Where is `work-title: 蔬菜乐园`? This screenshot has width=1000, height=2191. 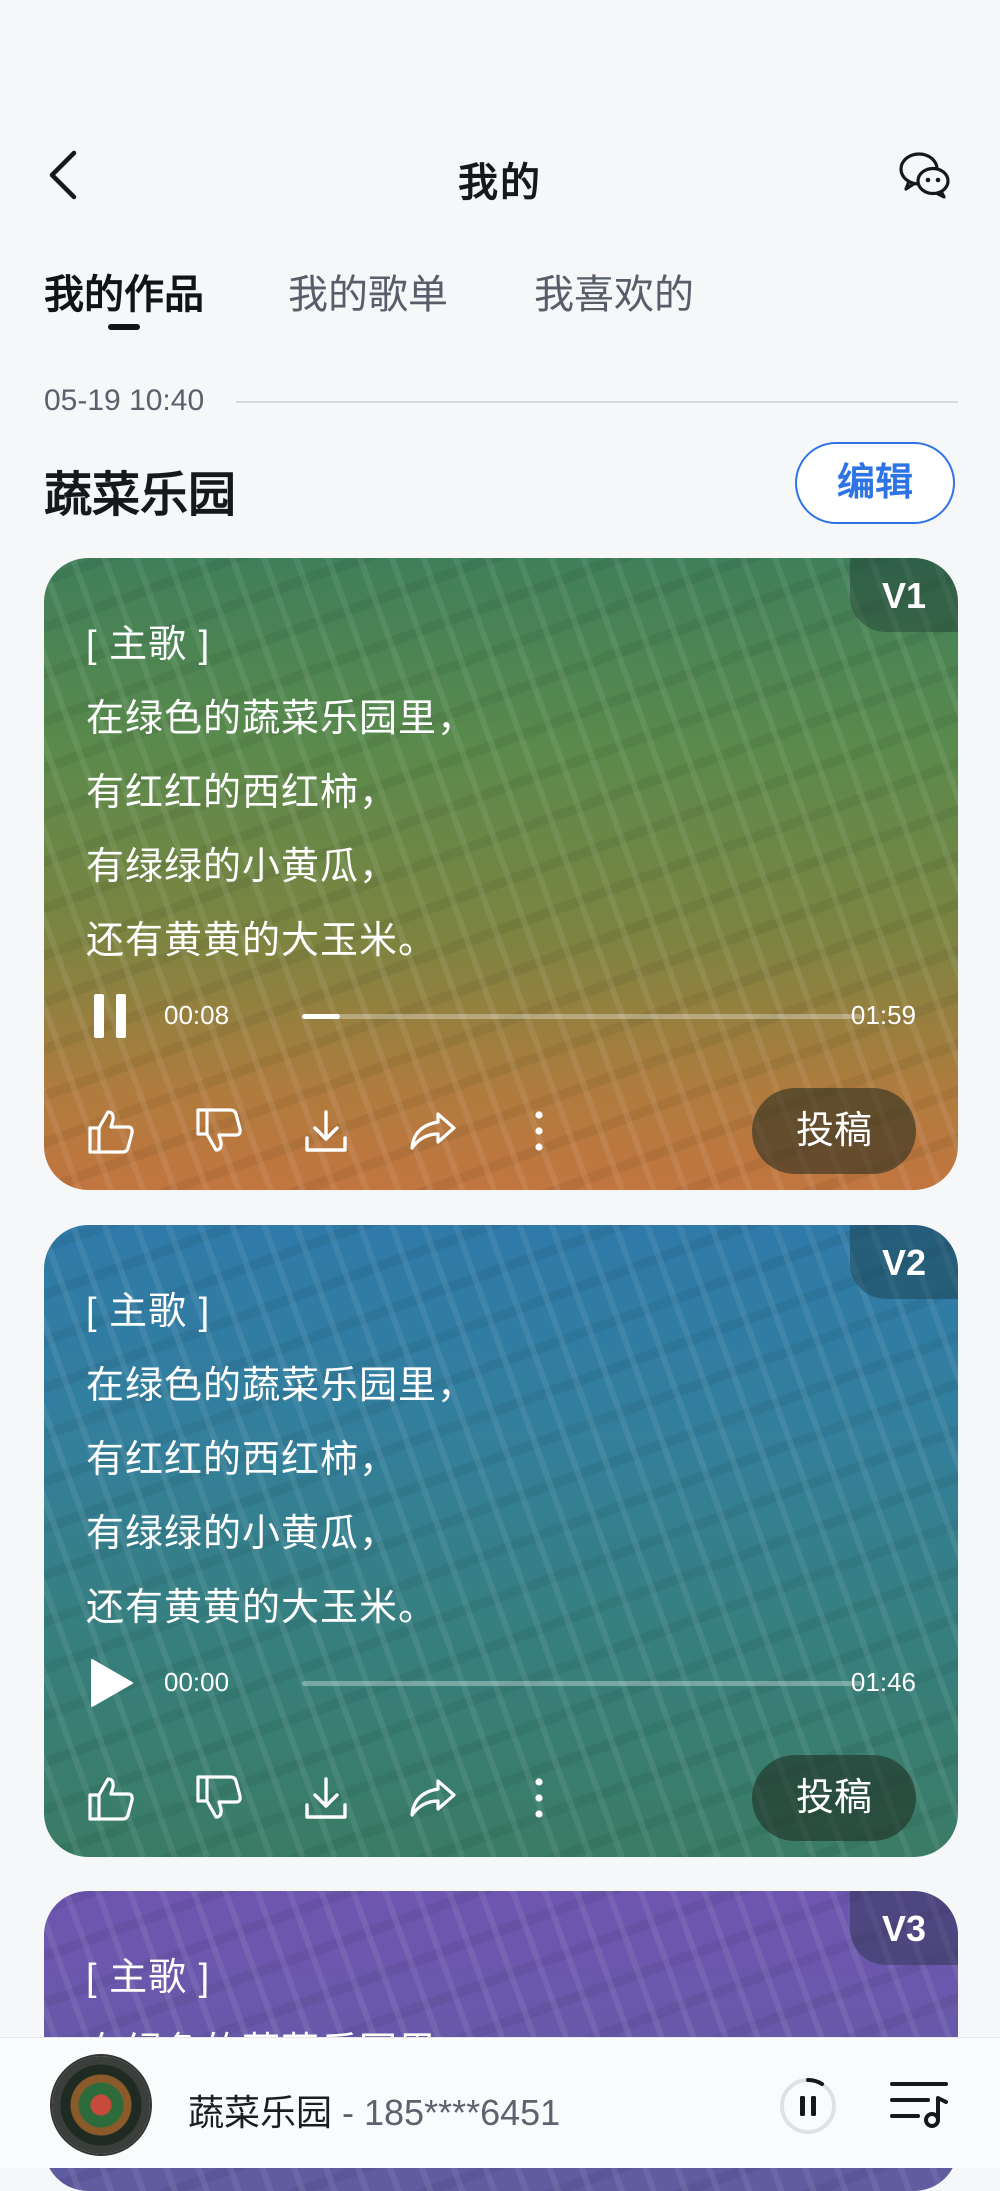 work-title: 蔬菜乐园 is located at coordinates (140, 495).